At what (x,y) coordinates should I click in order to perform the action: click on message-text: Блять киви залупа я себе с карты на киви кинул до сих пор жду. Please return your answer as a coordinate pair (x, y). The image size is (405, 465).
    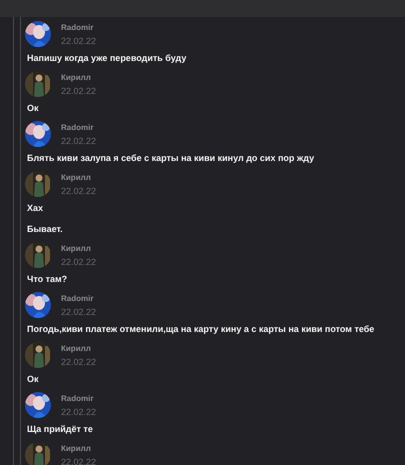
    Looking at the image, I should click on (171, 158).